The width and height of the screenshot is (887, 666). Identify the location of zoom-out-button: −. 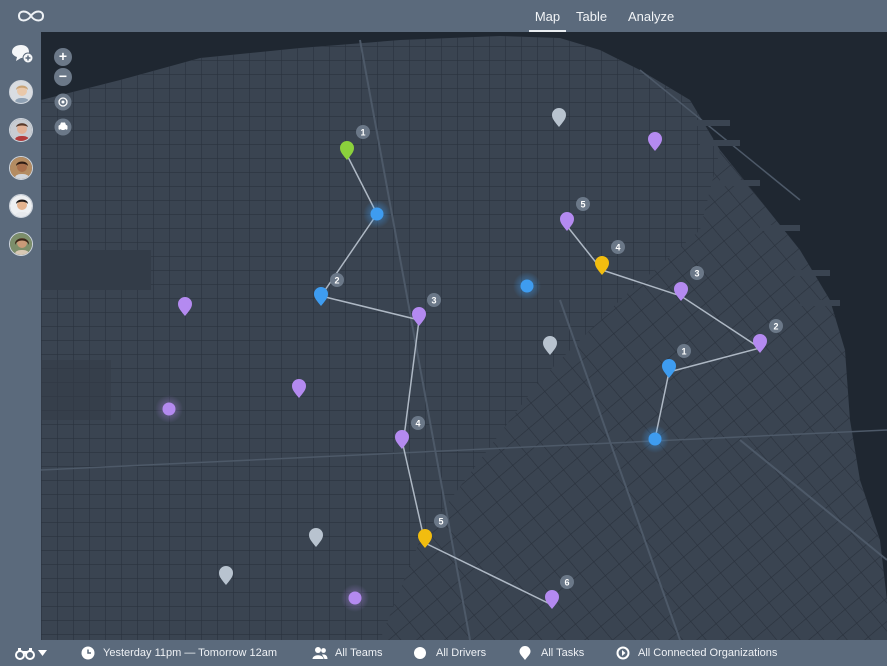
(63, 77).